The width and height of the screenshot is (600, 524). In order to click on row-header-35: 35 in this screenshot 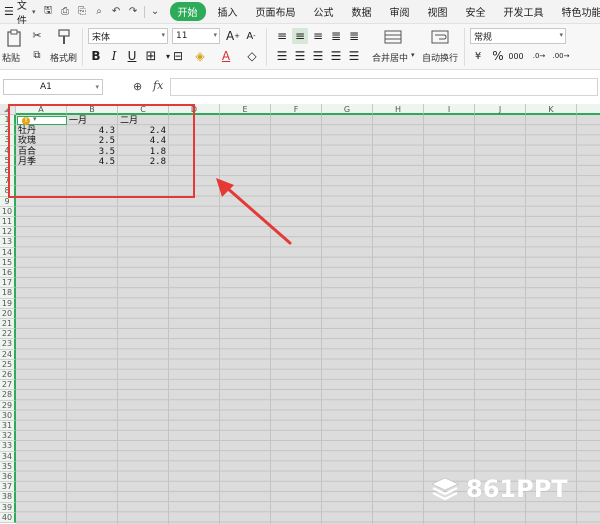, I will do `click(8, 466)`.